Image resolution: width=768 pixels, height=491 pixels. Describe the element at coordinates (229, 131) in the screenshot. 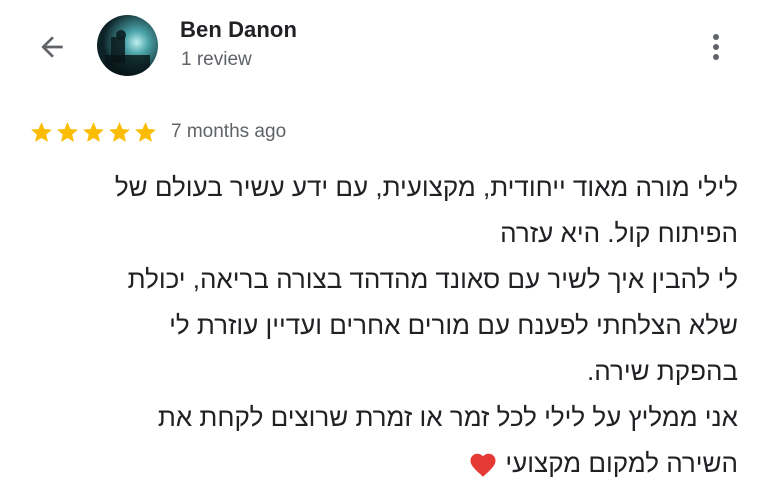

I see `review-date: 7 months ago` at that location.